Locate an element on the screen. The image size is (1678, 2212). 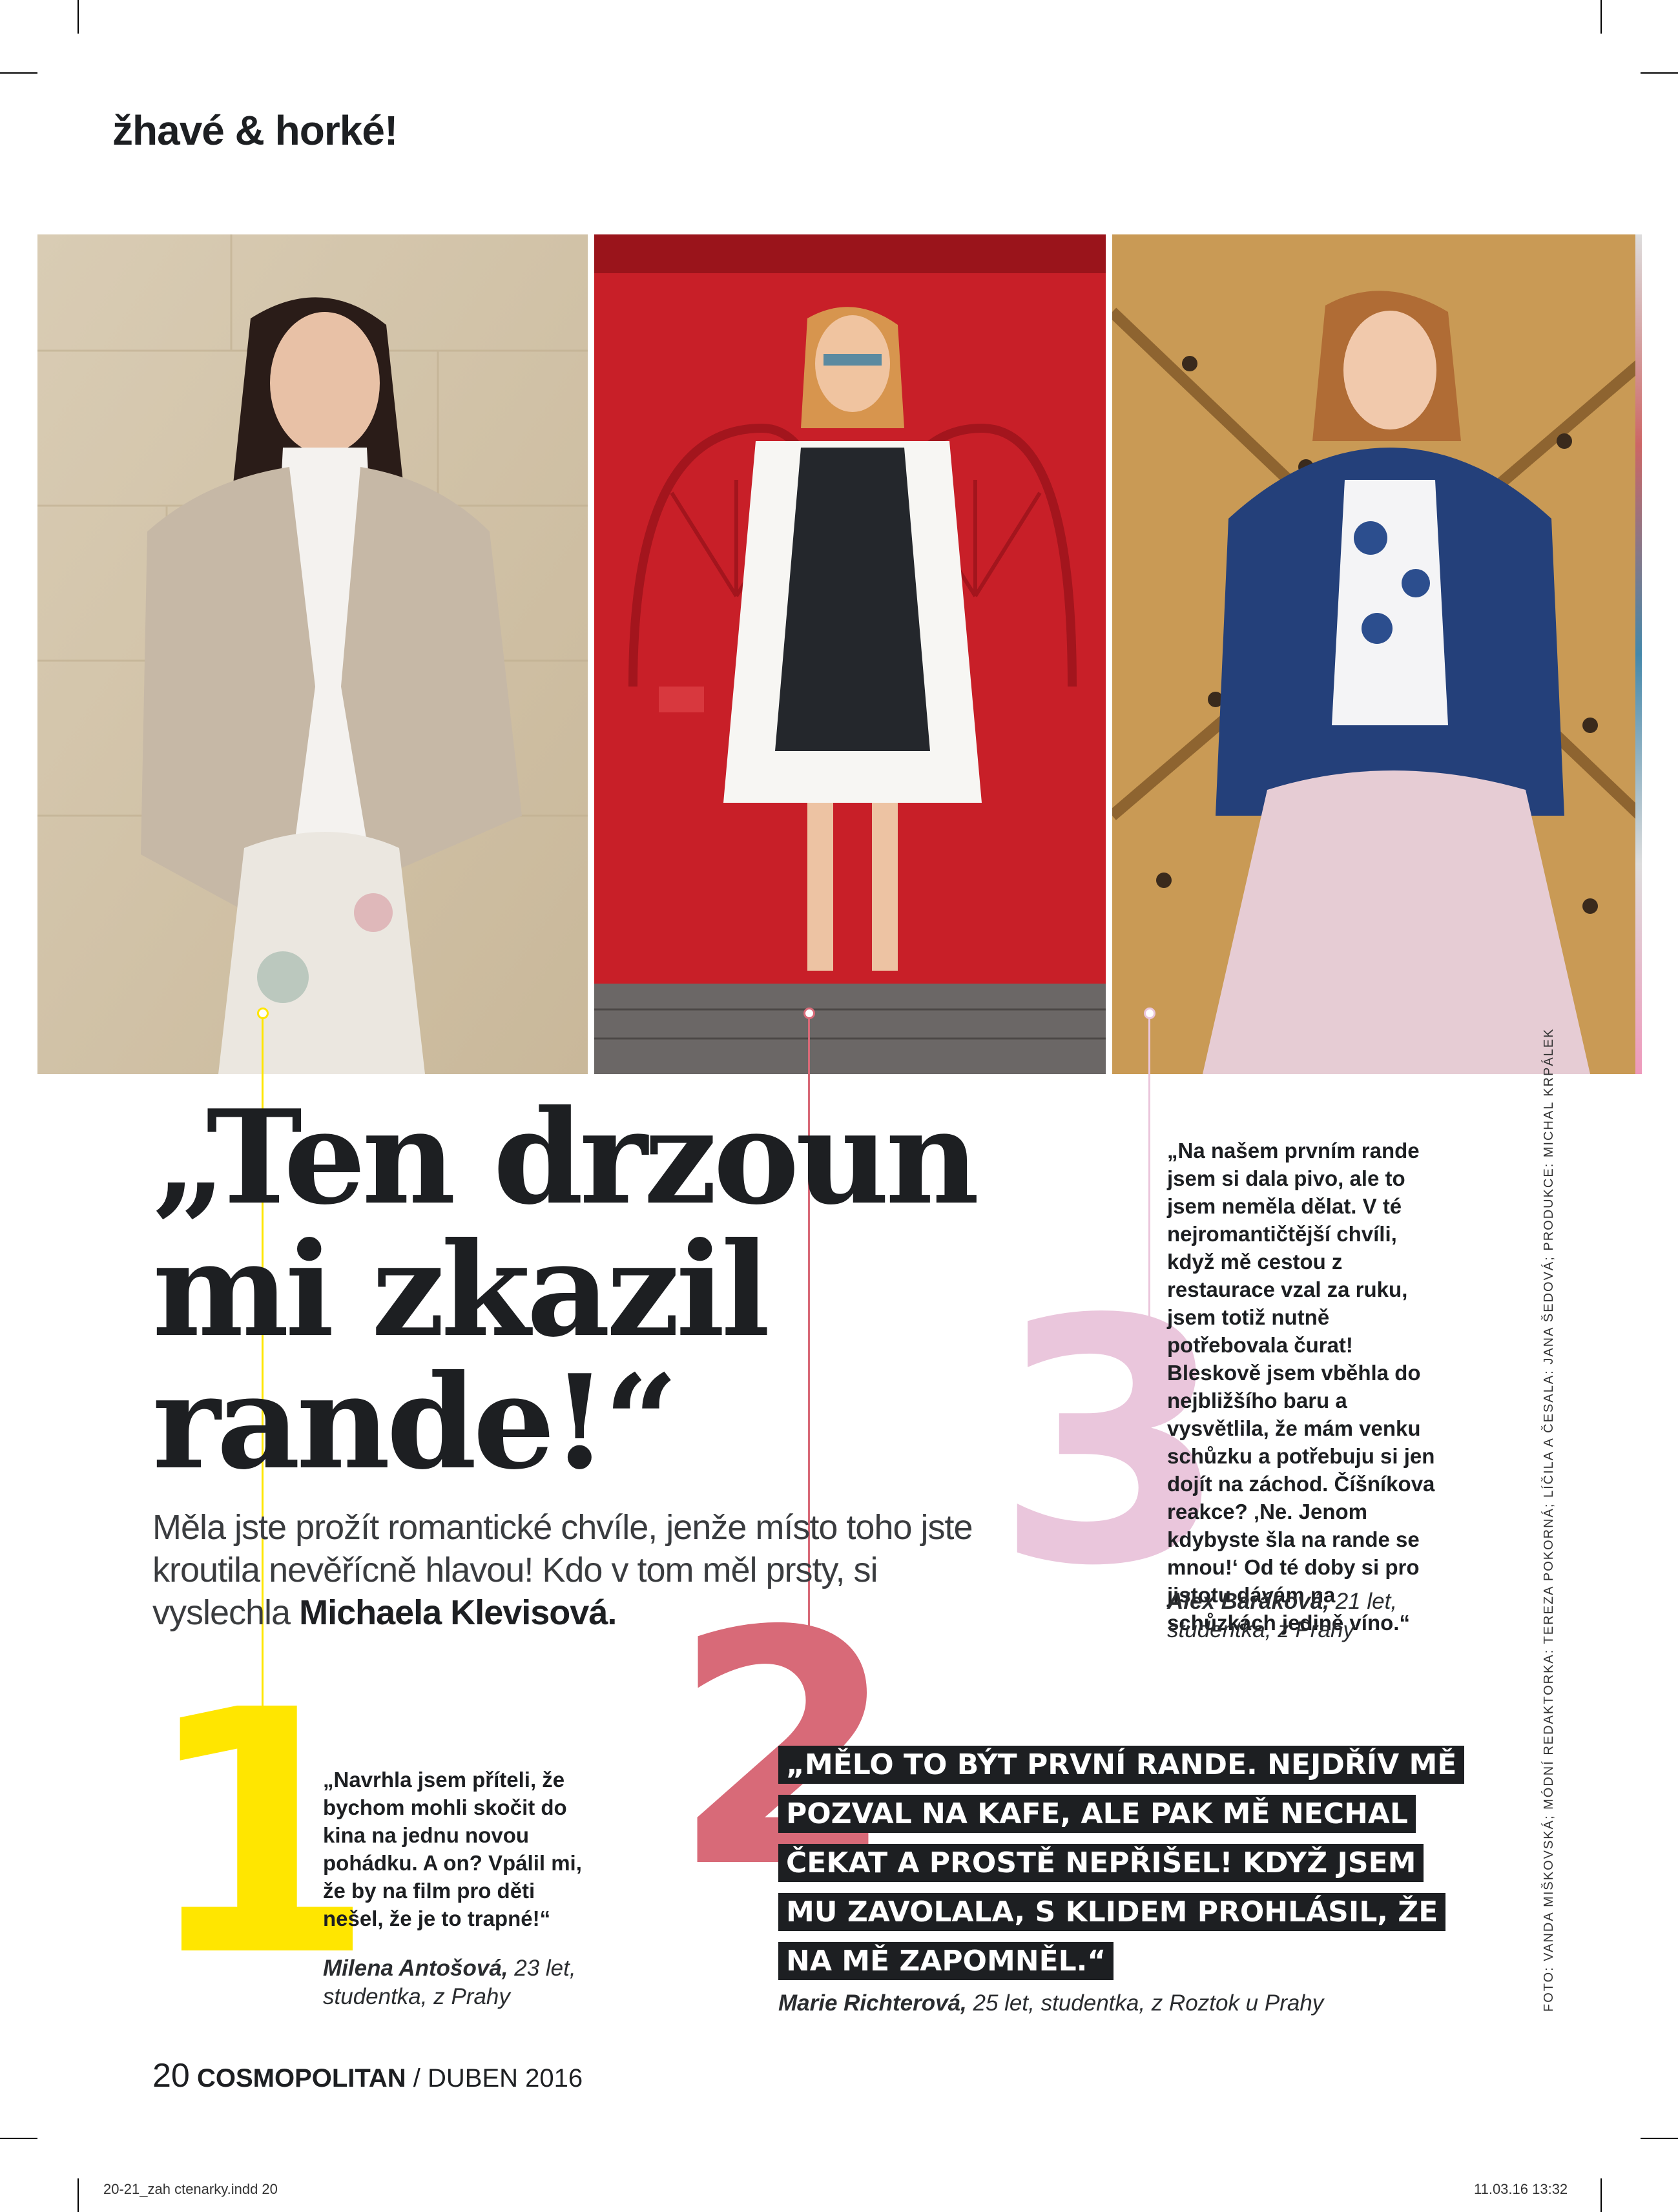
headline-line-2: mi zkazil is located at coordinates (462, 1290).